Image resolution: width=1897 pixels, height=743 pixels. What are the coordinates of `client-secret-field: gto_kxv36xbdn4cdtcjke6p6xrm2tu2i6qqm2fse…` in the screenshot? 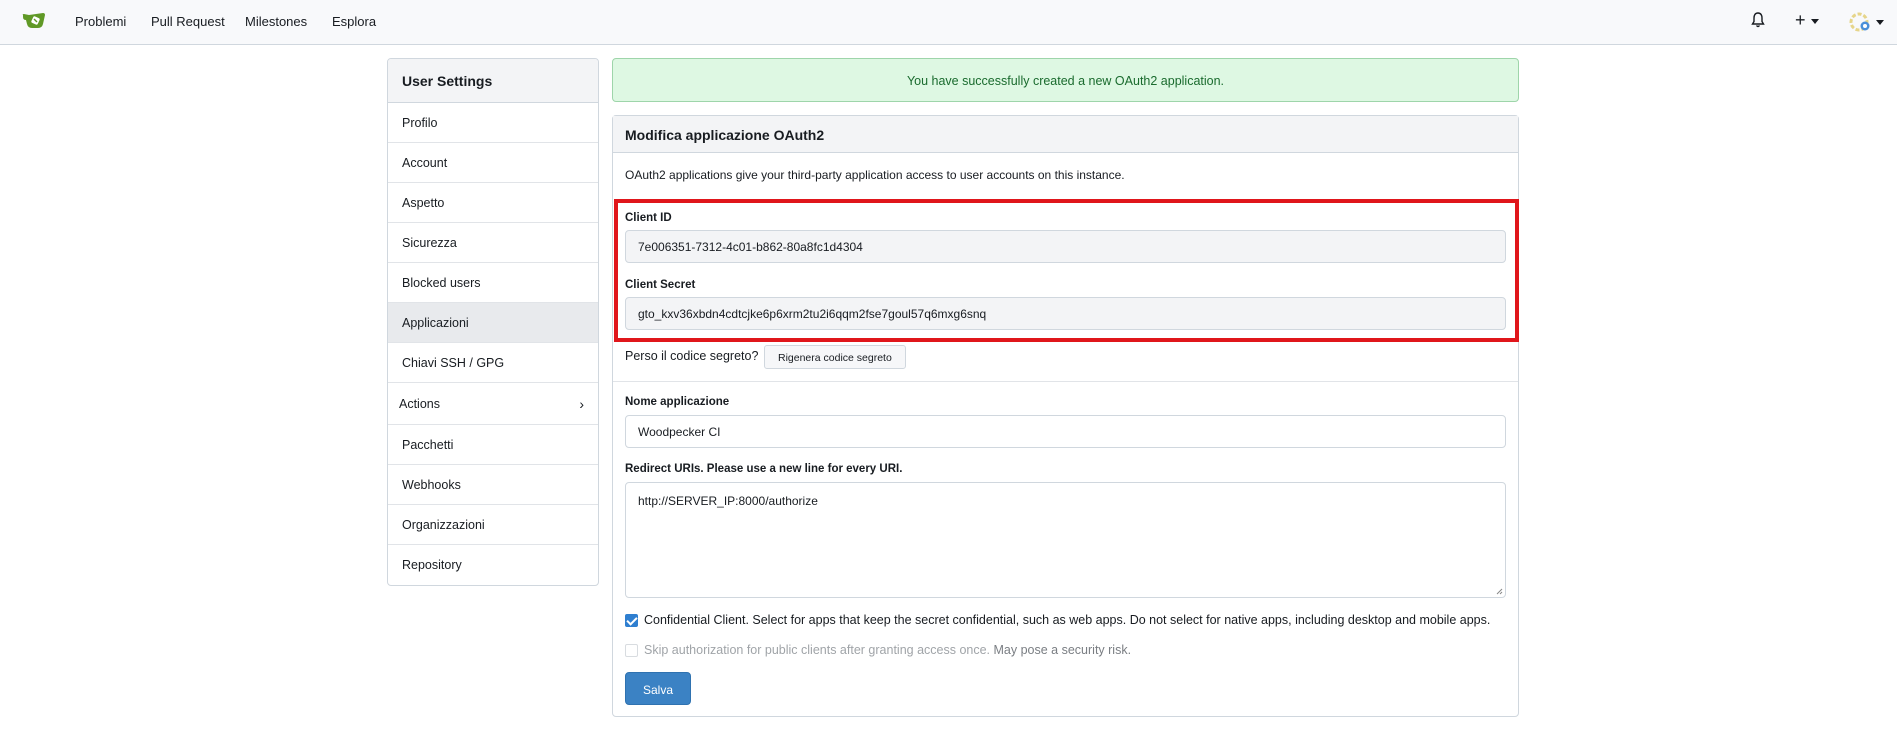 It's located at (1065, 313).